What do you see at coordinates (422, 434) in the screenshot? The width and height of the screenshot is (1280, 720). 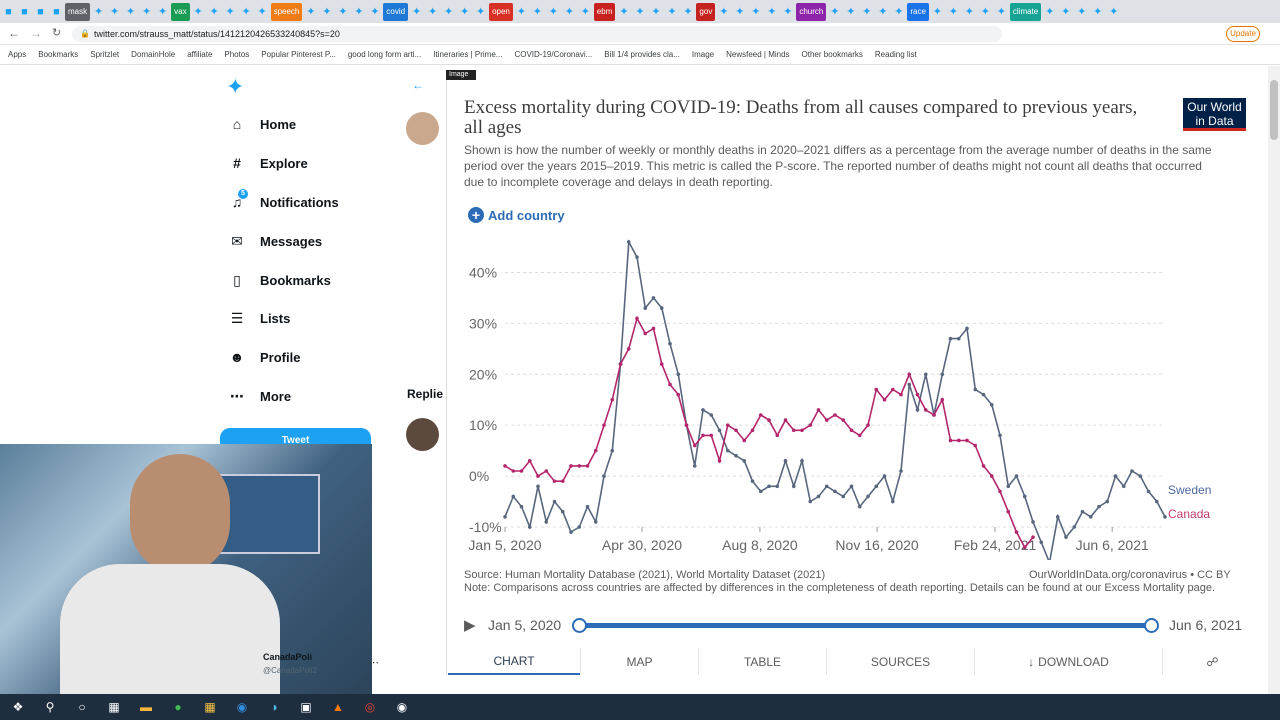 I see `reply-avatar` at bounding box center [422, 434].